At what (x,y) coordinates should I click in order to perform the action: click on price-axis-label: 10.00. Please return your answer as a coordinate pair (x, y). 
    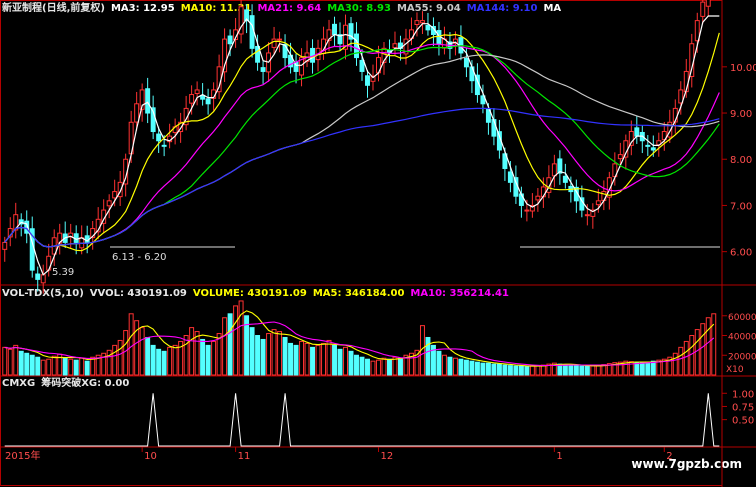
    Looking at the image, I should click on (743, 68).